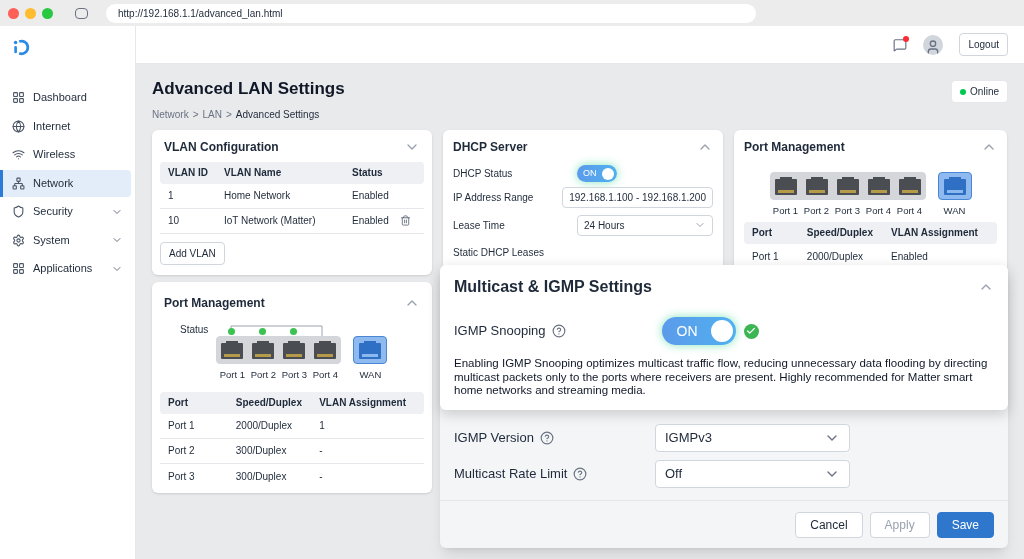 The width and height of the screenshot is (1024, 559). Describe the element at coordinates (194, 329) in the screenshot. I see `status-label: Status` at that location.